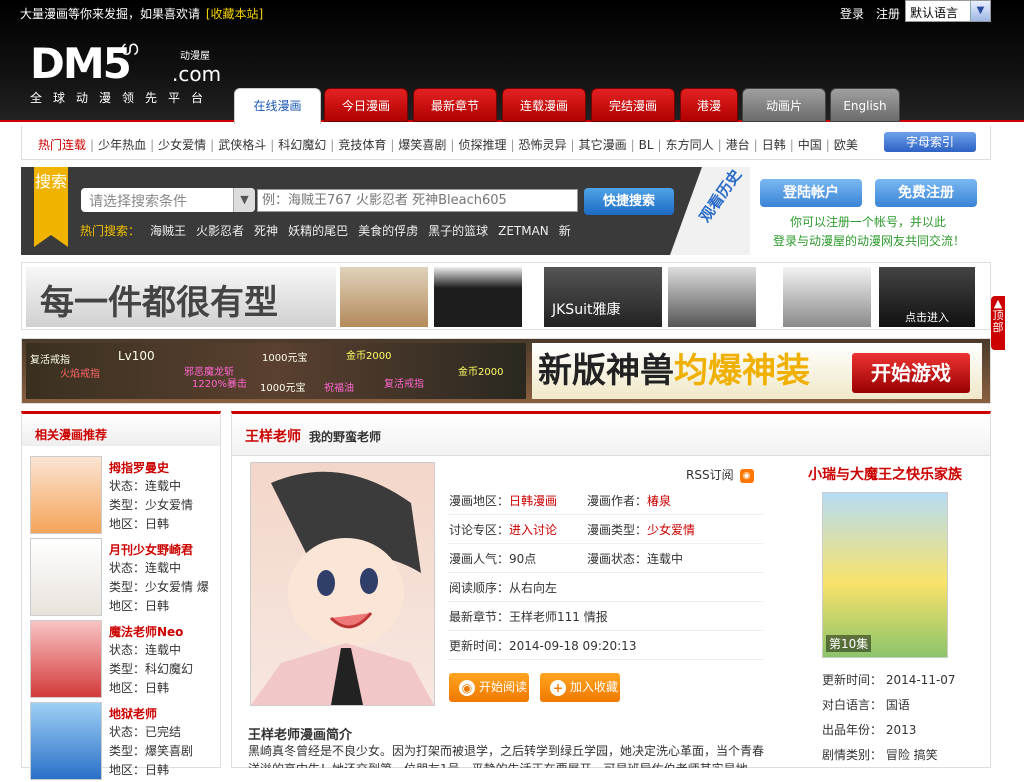  Describe the element at coordinates (146, 631) in the screenshot. I see `manga-title-link: 魔法老师Neo` at that location.